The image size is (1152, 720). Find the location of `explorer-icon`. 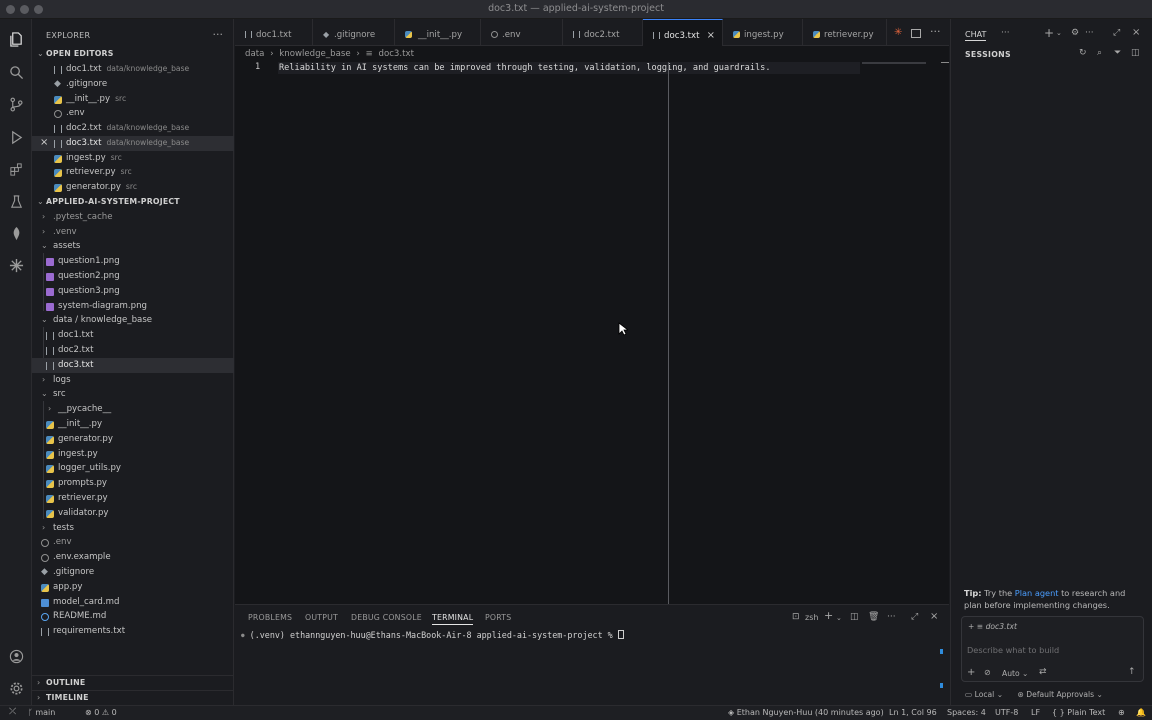

explorer-icon is located at coordinates (16, 39).